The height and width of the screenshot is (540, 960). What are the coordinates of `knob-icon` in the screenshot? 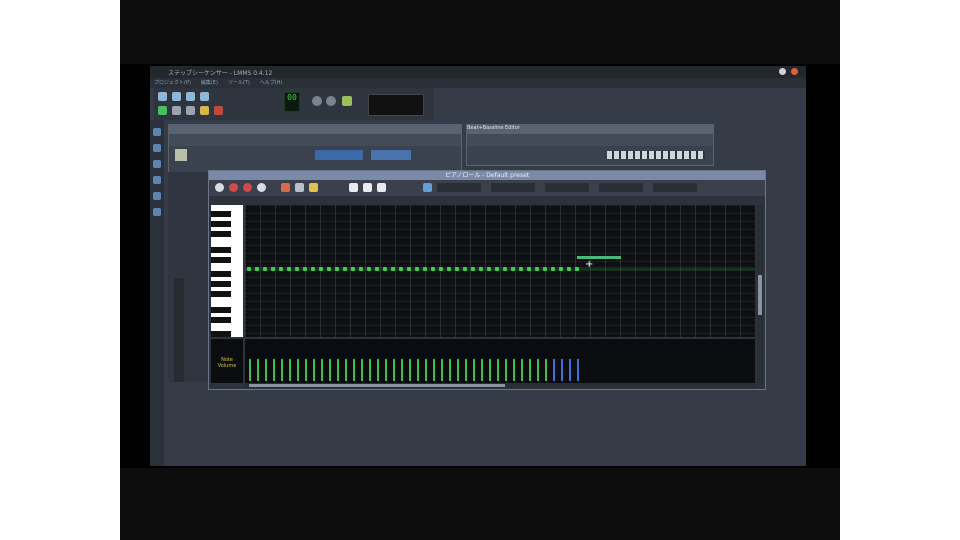 It's located at (317, 101).